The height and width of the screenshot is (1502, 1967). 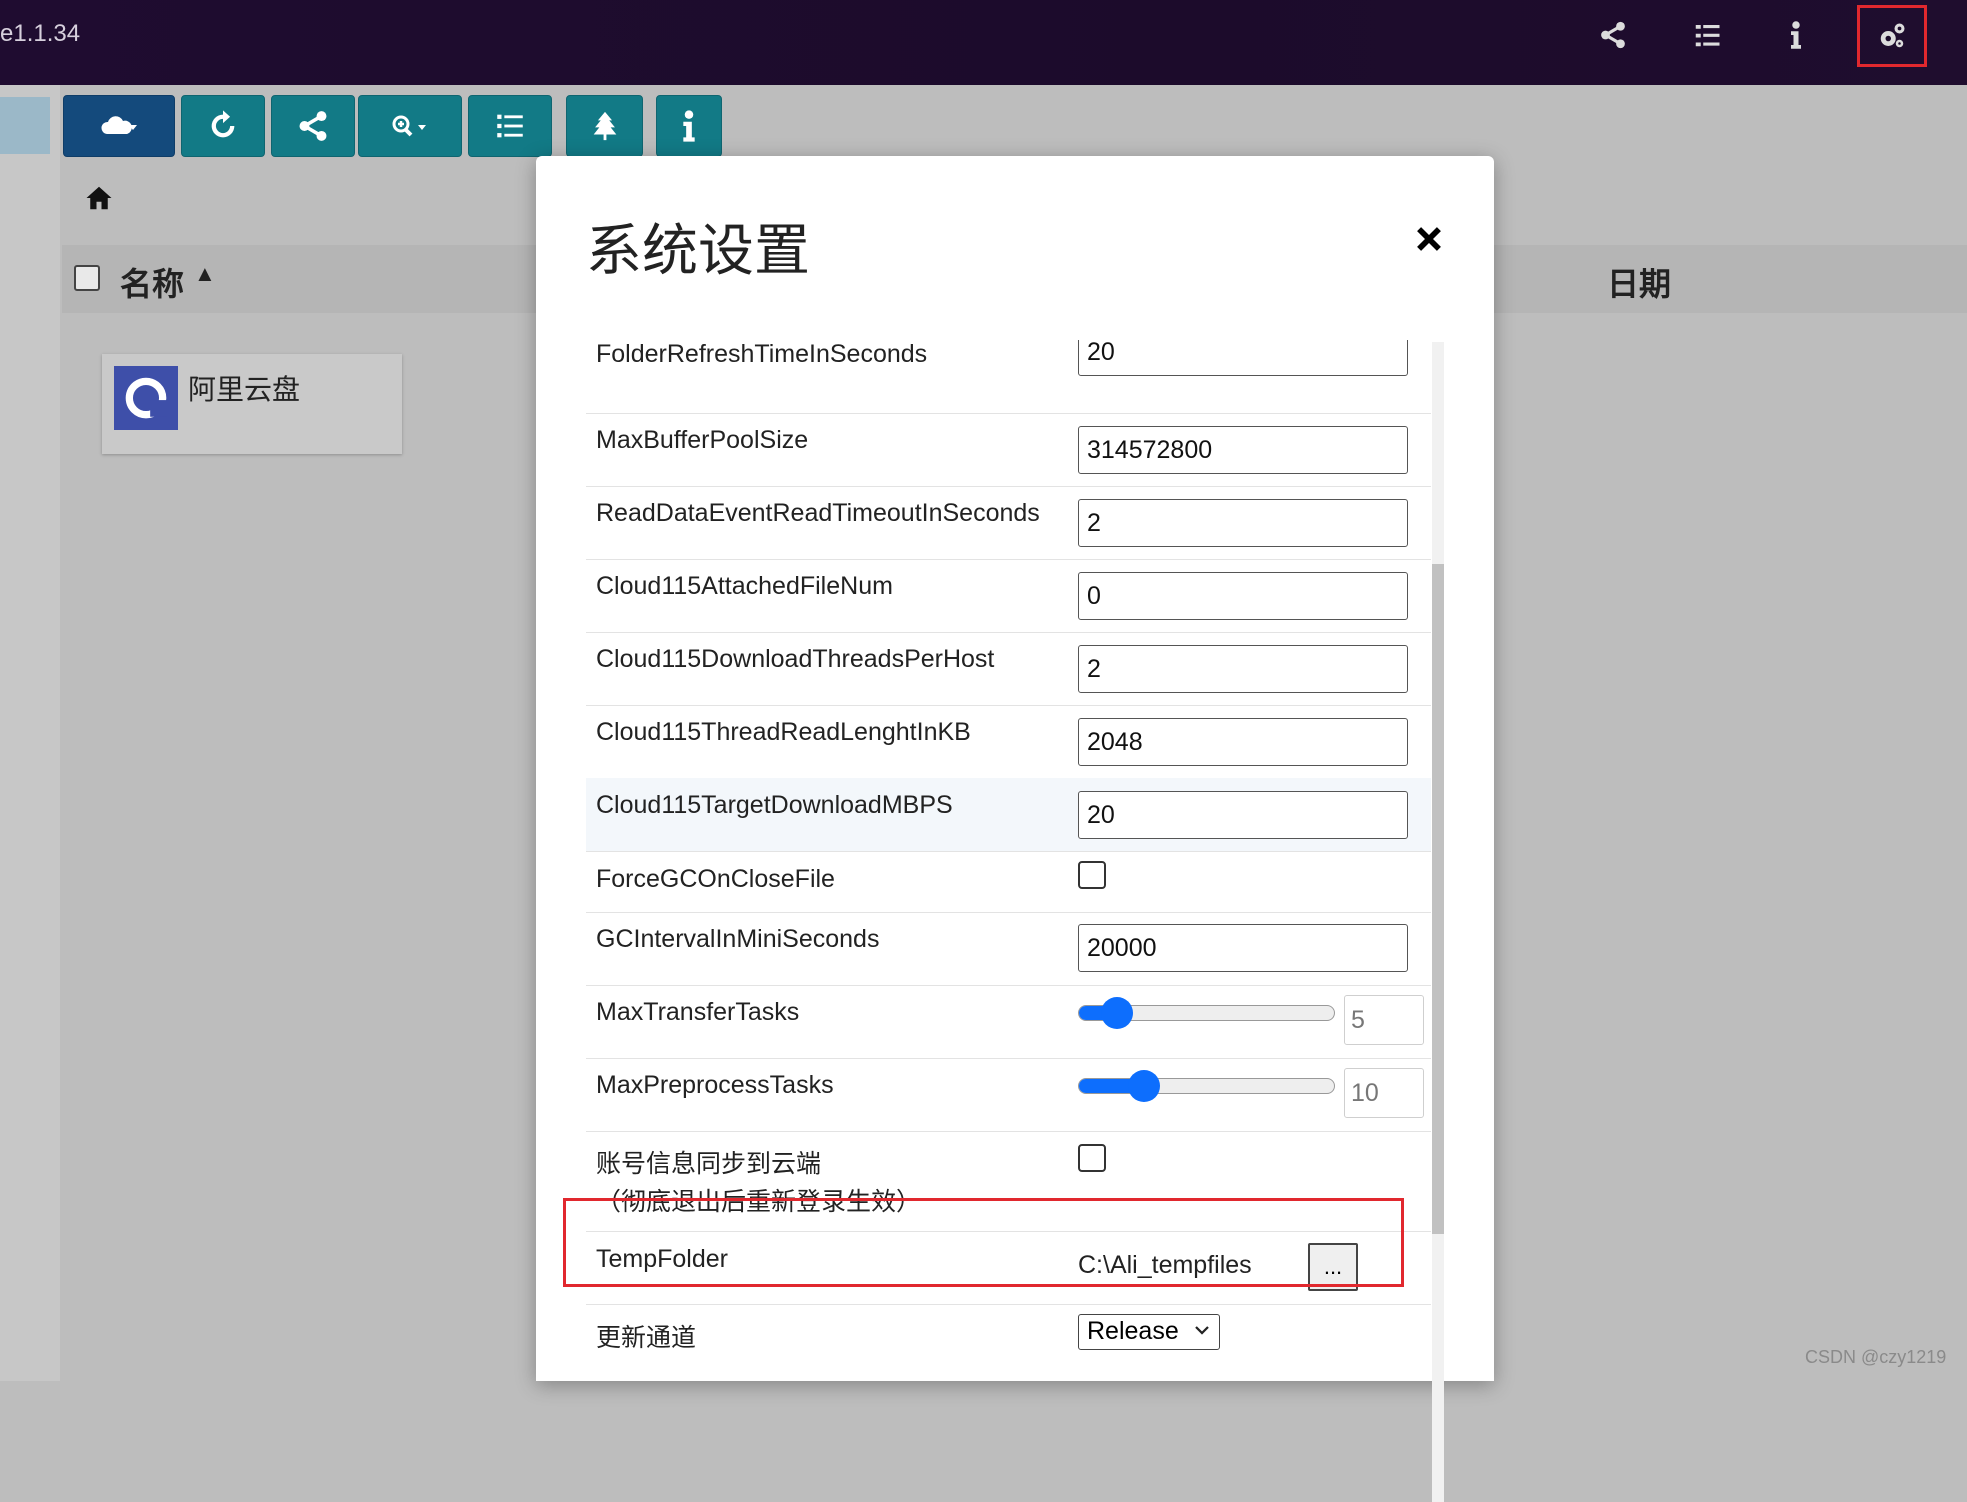 I want to click on list-view-icon, so click(x=510, y=126).